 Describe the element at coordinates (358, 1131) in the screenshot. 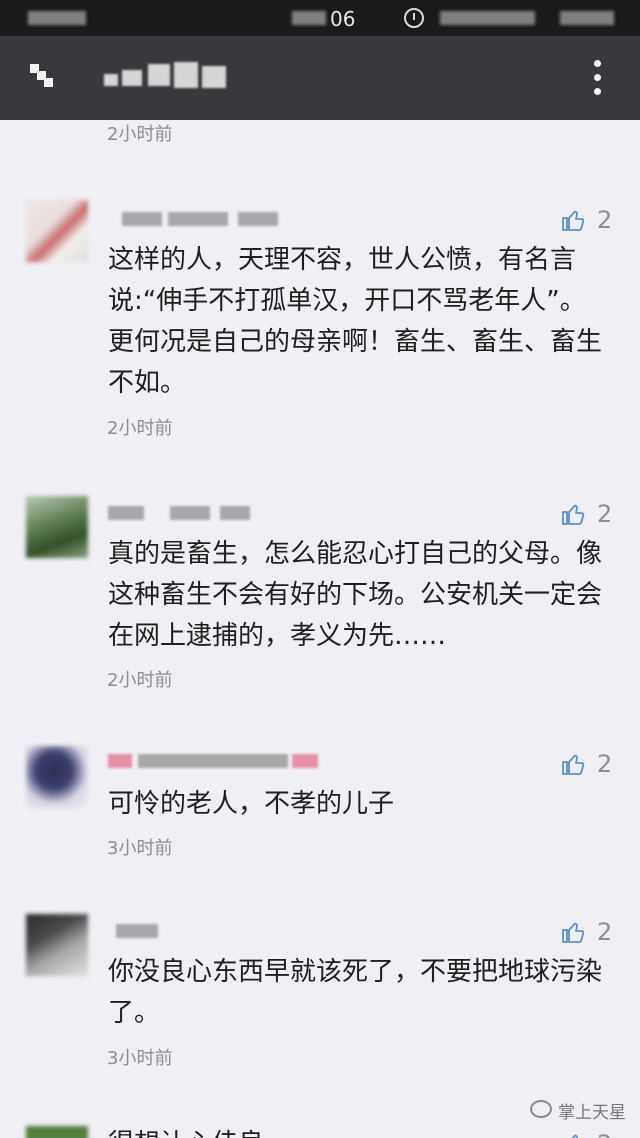

I see `comment-text: 得想让心佳良` at that location.